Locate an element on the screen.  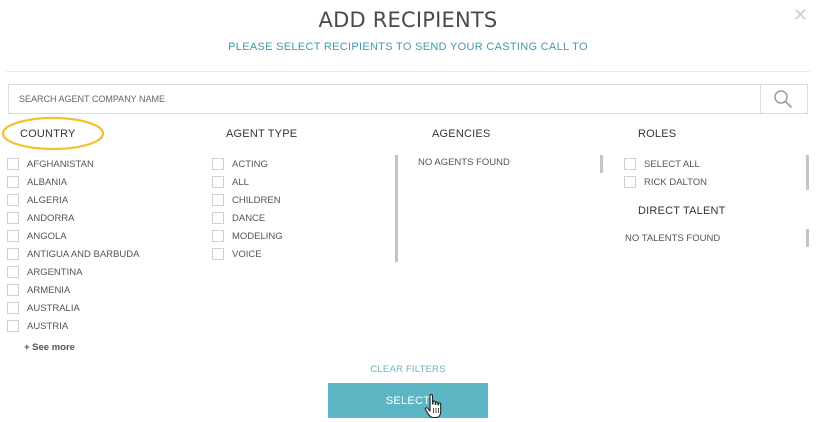
role-item-select-all: SELECT ALL is located at coordinates (665, 164).